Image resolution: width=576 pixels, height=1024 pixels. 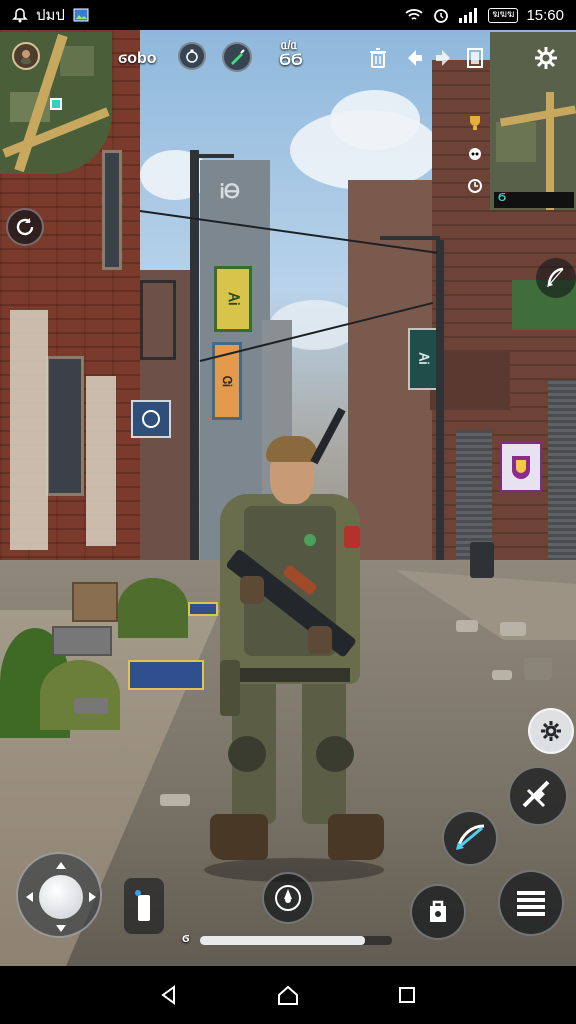 What do you see at coordinates (292, 675) in the screenshot?
I see `belt` at bounding box center [292, 675].